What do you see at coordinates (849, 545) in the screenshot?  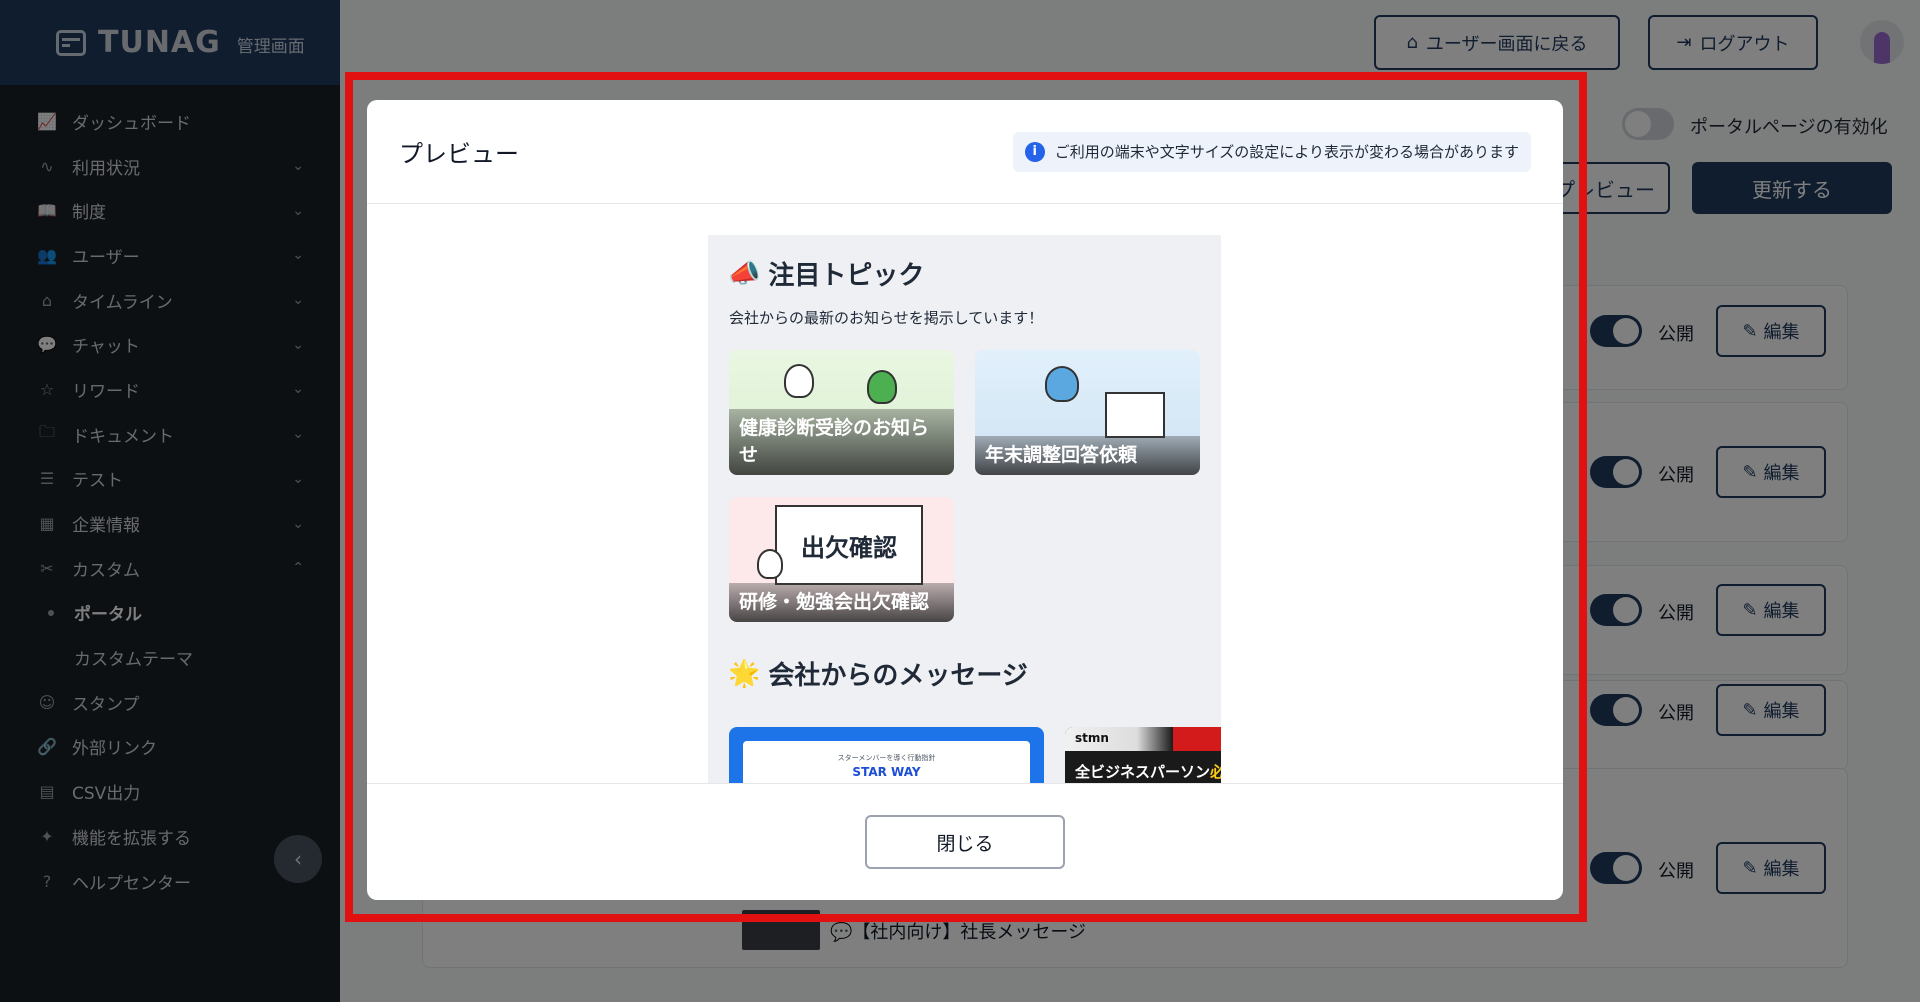 I see `tile-sign-text: 出欠確認` at bounding box center [849, 545].